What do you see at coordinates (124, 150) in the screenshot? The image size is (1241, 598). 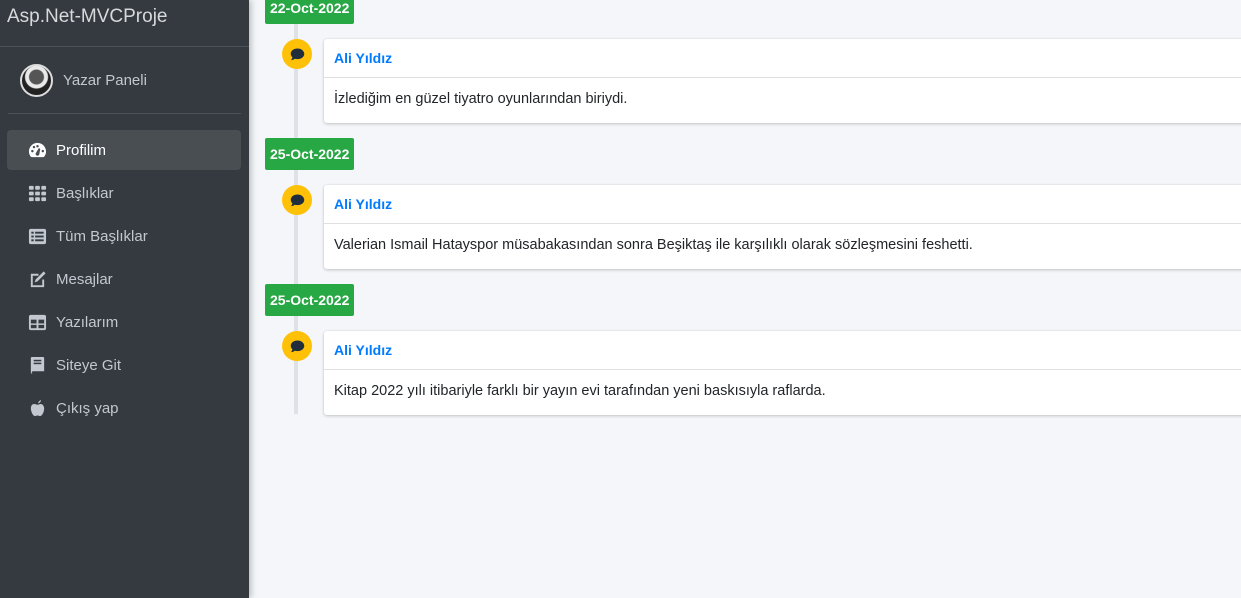 I see `nav-item-profilim: Profilim` at bounding box center [124, 150].